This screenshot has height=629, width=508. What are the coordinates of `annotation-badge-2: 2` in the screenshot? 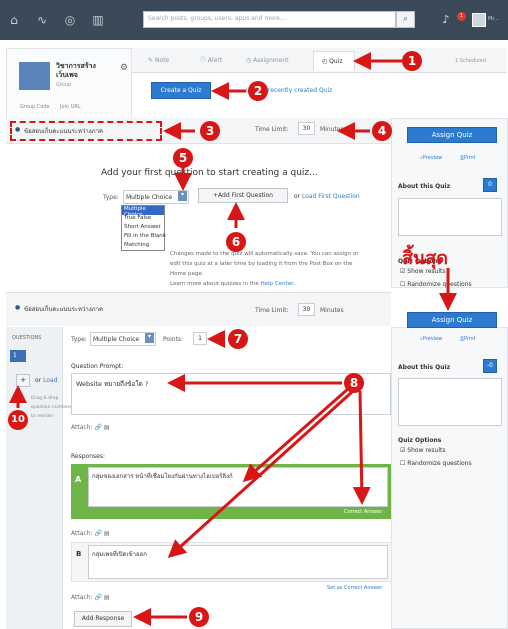 It's located at (258, 91).